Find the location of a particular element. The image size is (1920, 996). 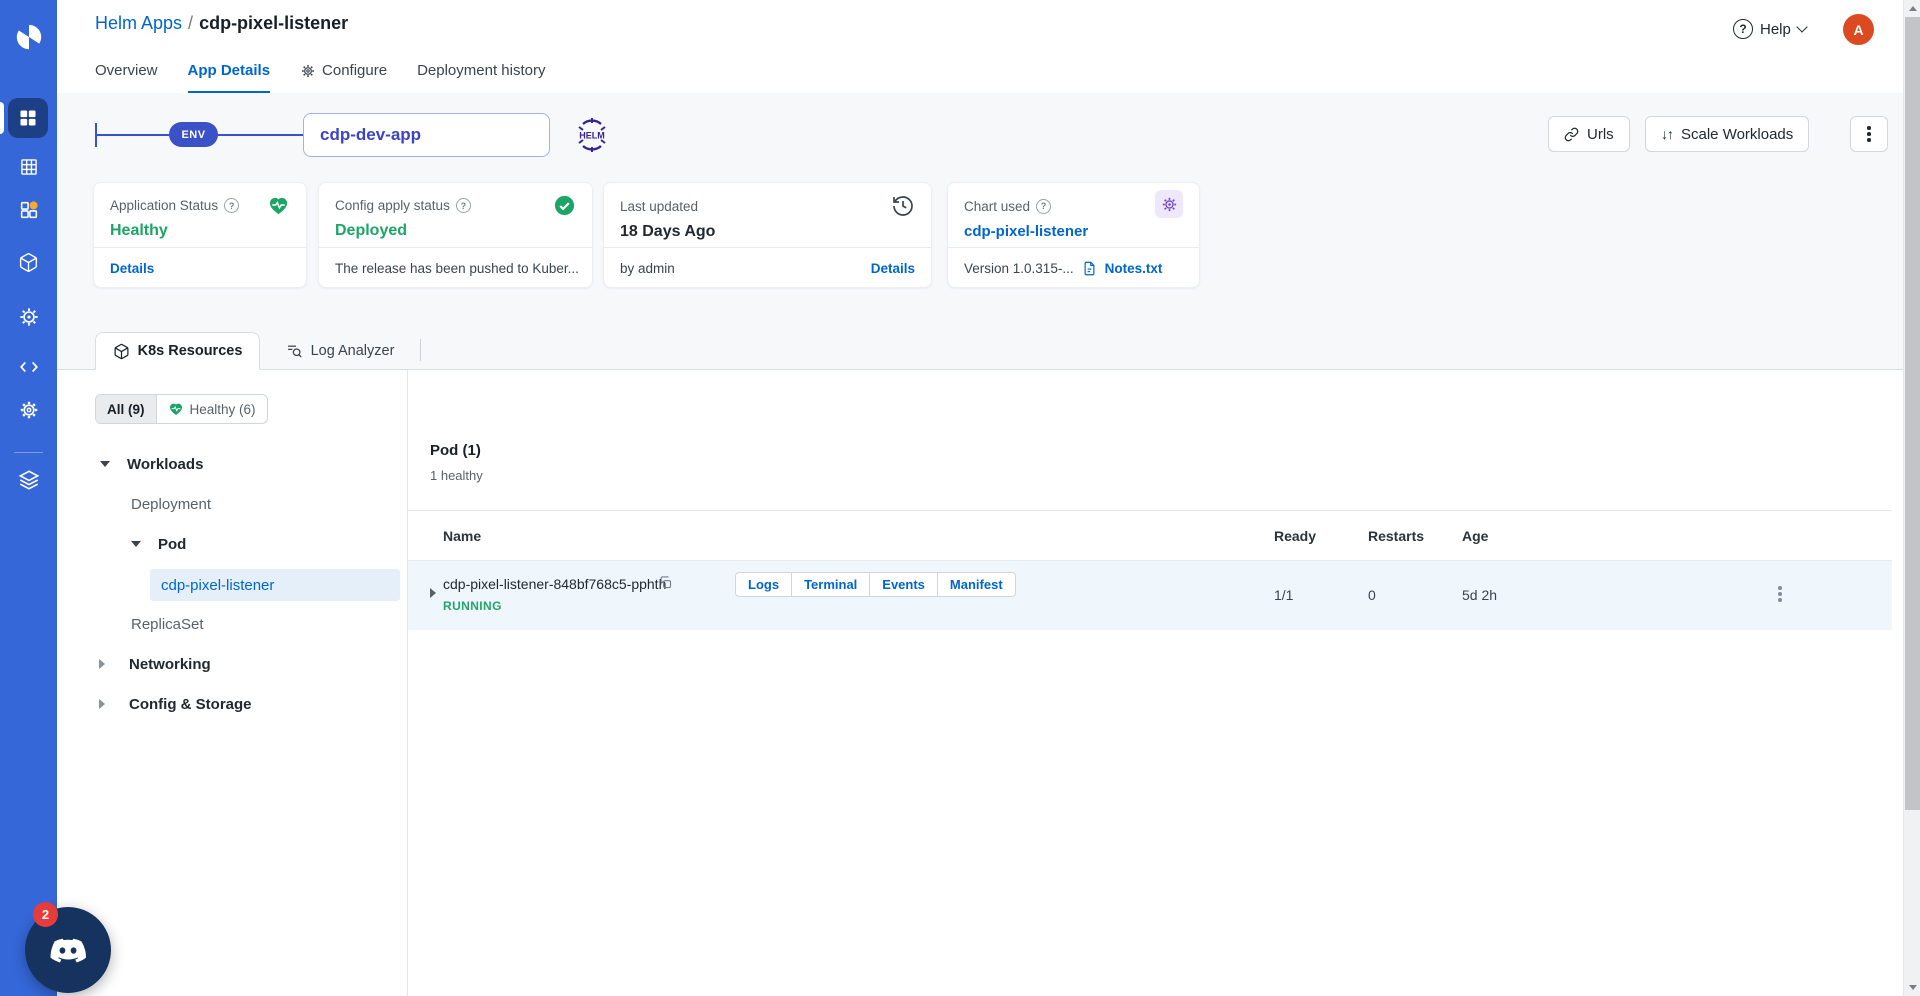

sidebar-item-api is located at coordinates (28, 367).